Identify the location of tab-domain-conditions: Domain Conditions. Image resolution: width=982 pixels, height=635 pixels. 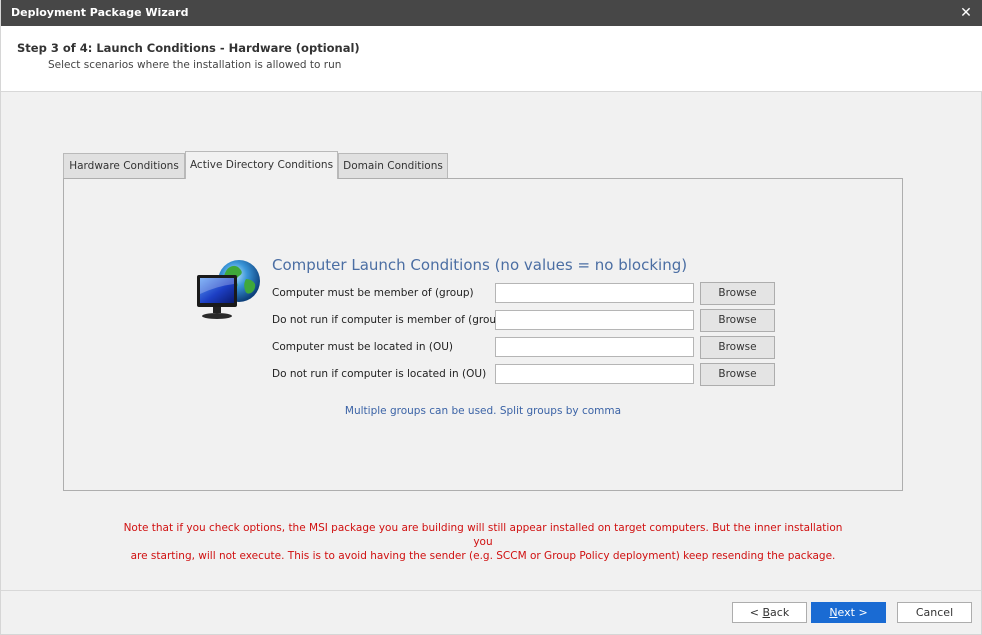
(393, 166).